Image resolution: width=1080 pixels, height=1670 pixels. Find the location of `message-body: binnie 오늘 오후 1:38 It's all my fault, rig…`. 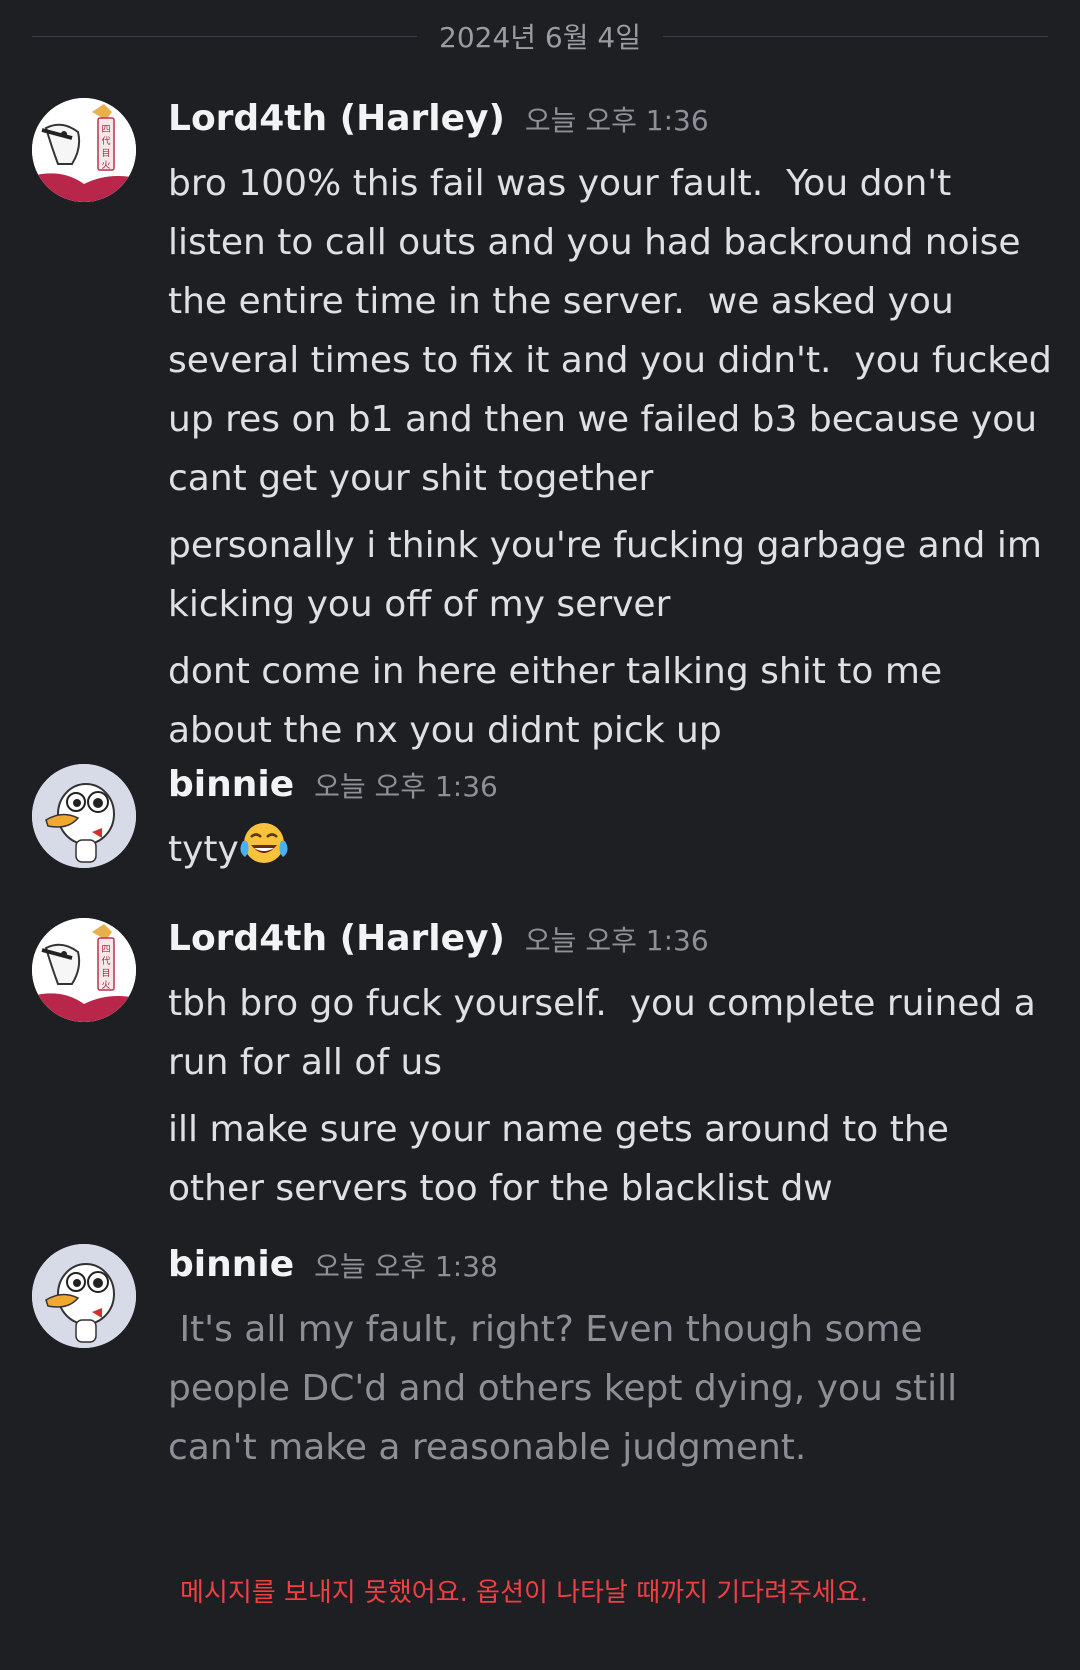

message-body: binnie 오늘 오후 1:38 It's all my fault, rig… is located at coordinates (610, 1360).